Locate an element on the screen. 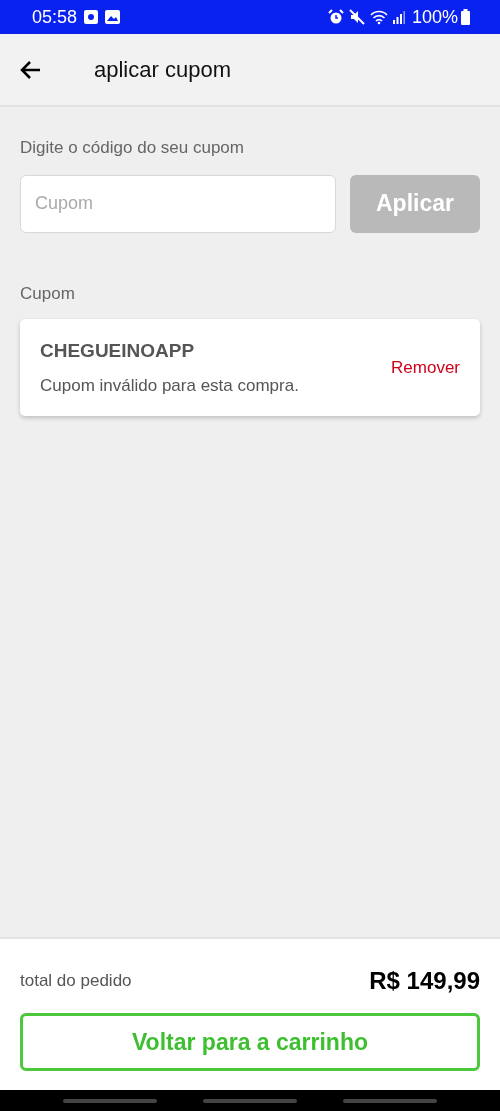  coupon-code: CHEGUEINOAPP is located at coordinates (118, 350).